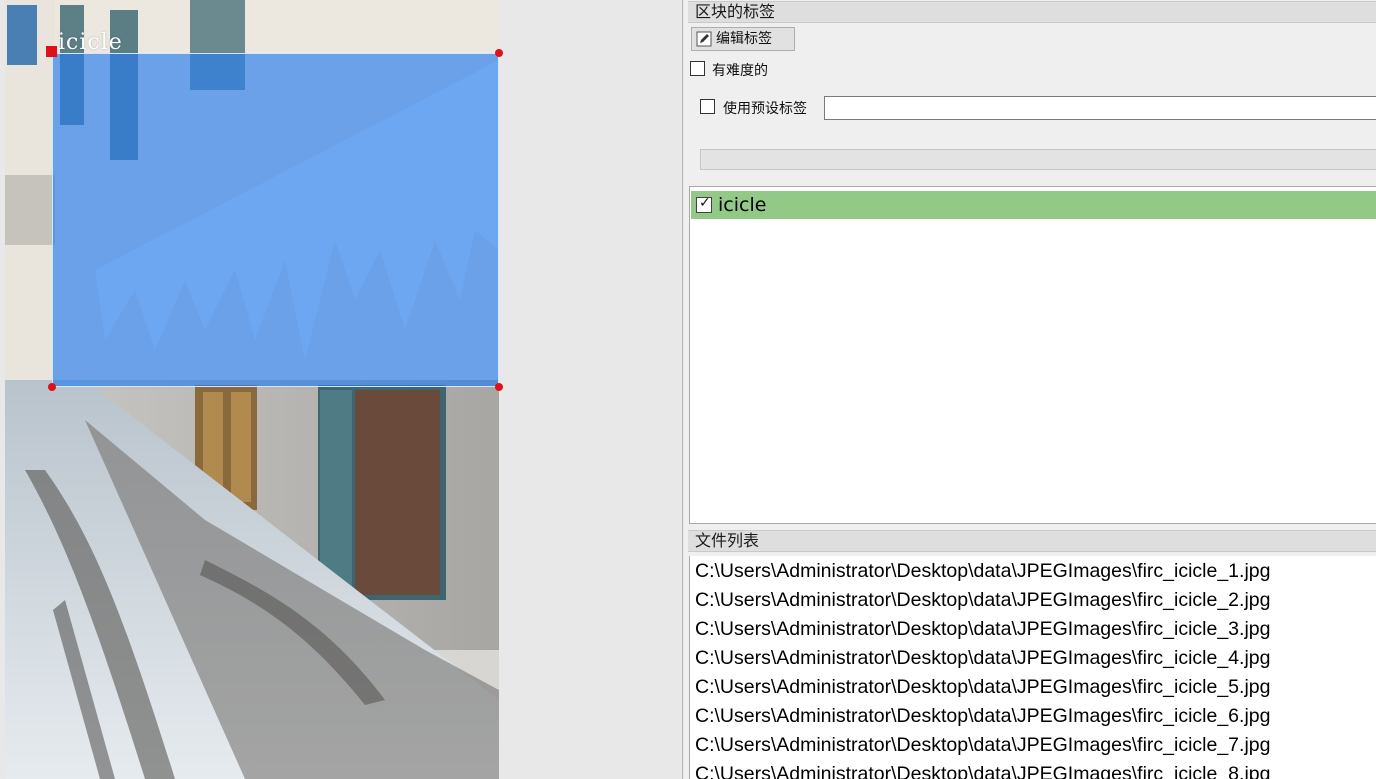 This screenshot has width=1376, height=779. Describe the element at coordinates (52, 387) in the screenshot. I see `bbox-handle-bottom-left` at that location.